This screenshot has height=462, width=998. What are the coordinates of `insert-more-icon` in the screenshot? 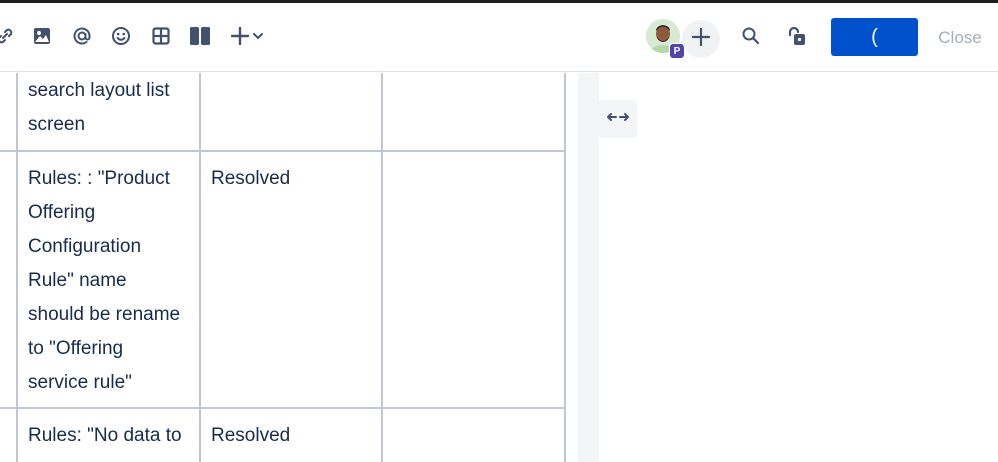 It's located at (248, 36).